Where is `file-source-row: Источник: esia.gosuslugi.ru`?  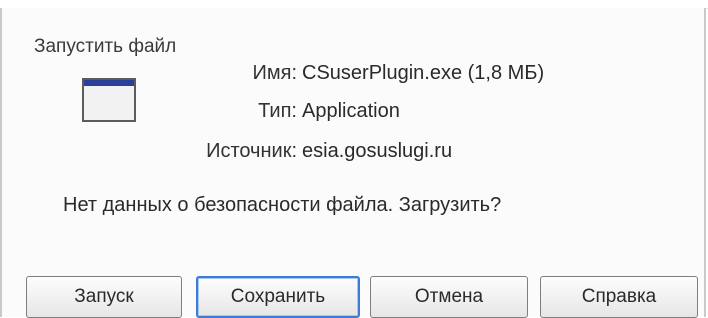
file-source-row: Источник: esia.gosuslugi.ru is located at coordinates (355, 155).